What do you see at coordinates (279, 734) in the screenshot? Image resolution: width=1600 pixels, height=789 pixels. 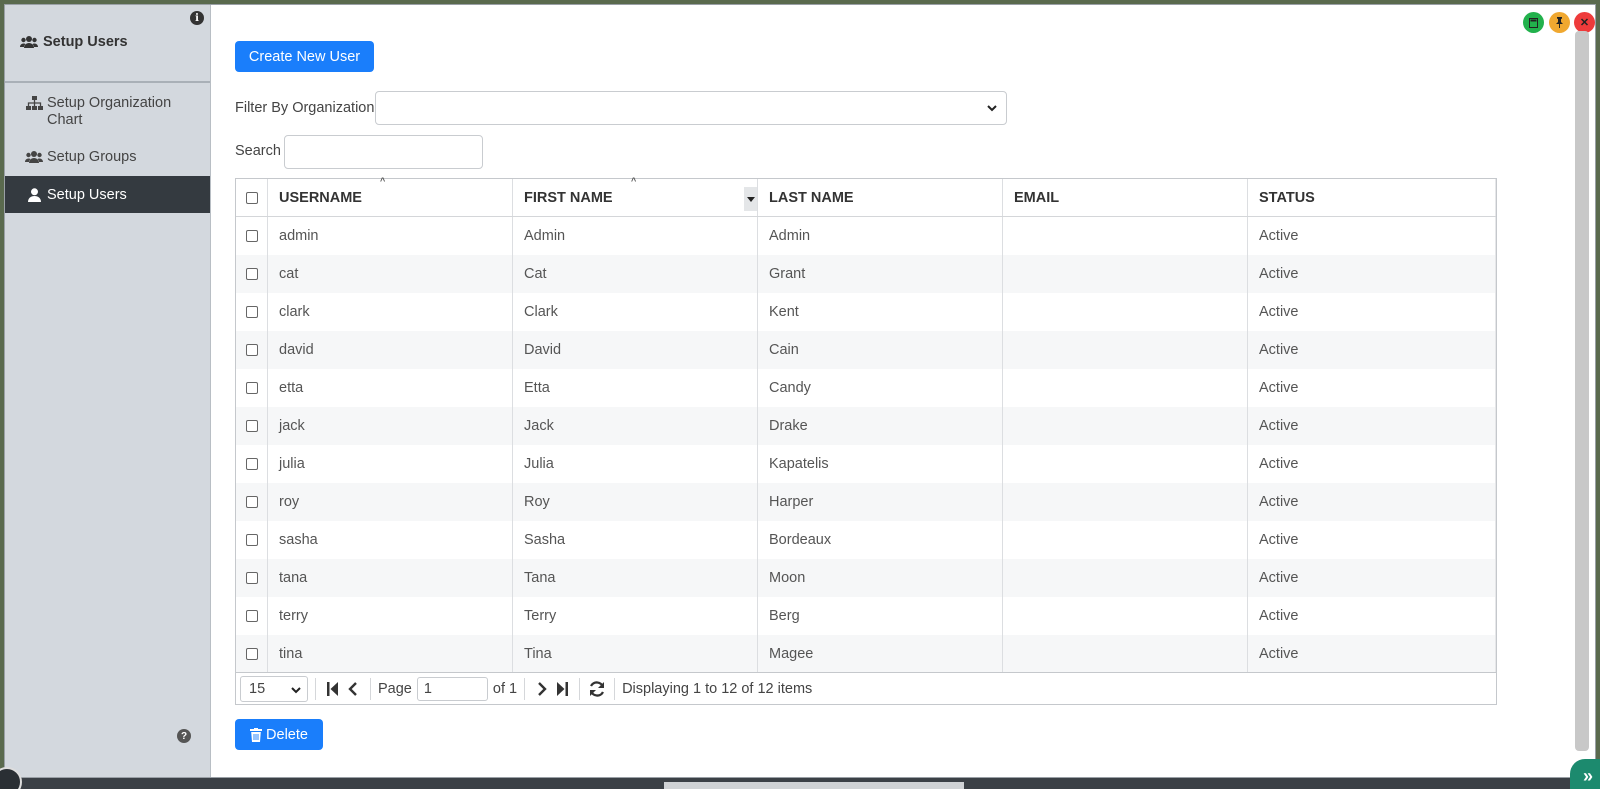 I see `delete-button: Delete` at bounding box center [279, 734].